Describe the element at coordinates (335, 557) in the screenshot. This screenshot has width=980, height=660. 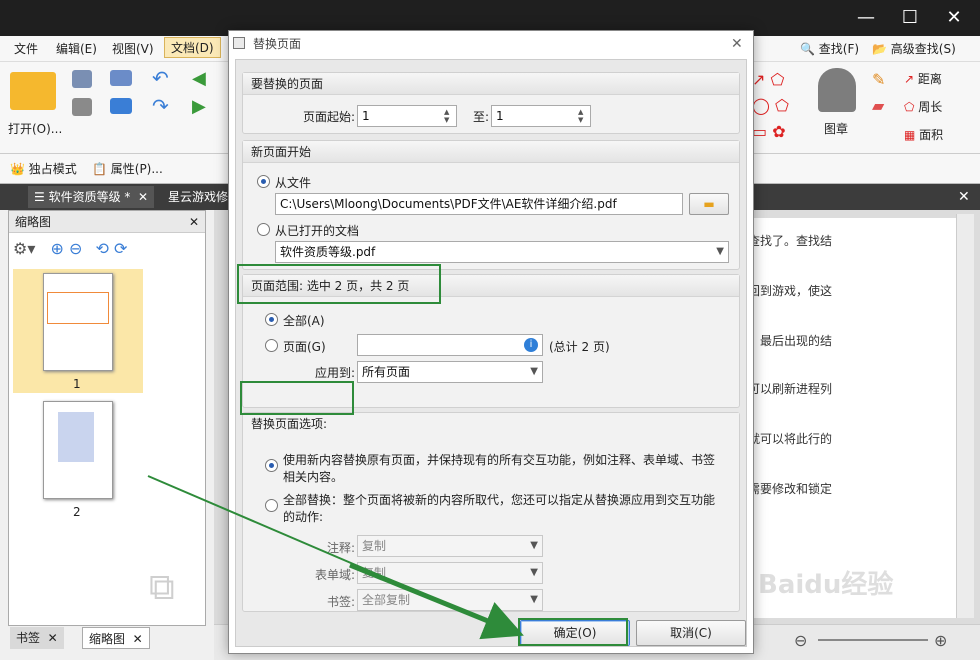
I see `annotation-arrow-layer` at that location.